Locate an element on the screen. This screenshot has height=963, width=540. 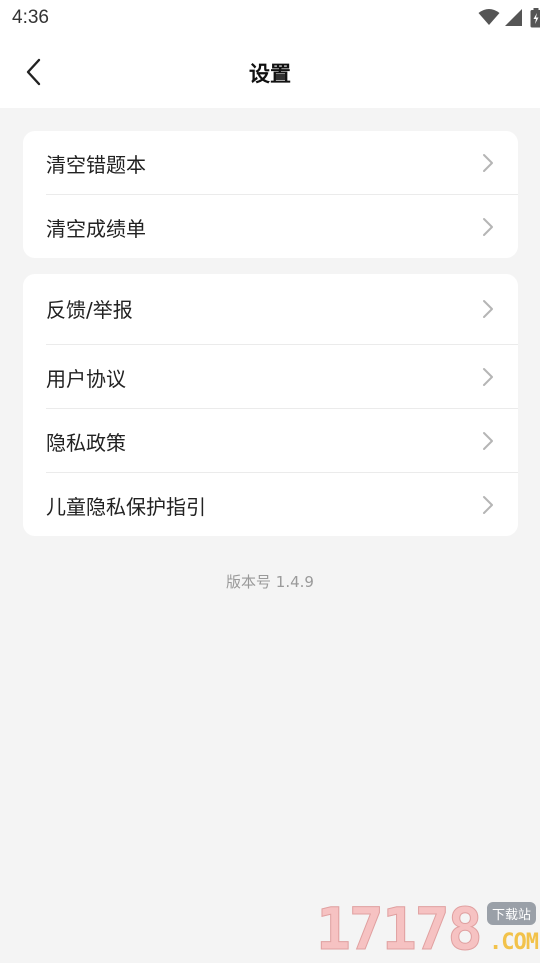
wifi-icon is located at coordinates (489, 17).